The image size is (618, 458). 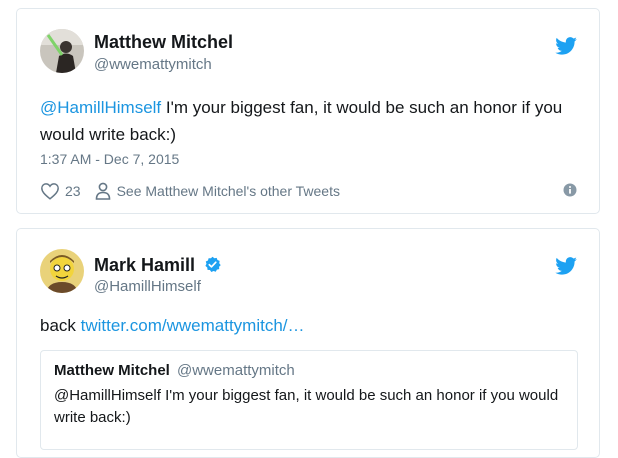 I want to click on person-icon, so click(x=102, y=191).